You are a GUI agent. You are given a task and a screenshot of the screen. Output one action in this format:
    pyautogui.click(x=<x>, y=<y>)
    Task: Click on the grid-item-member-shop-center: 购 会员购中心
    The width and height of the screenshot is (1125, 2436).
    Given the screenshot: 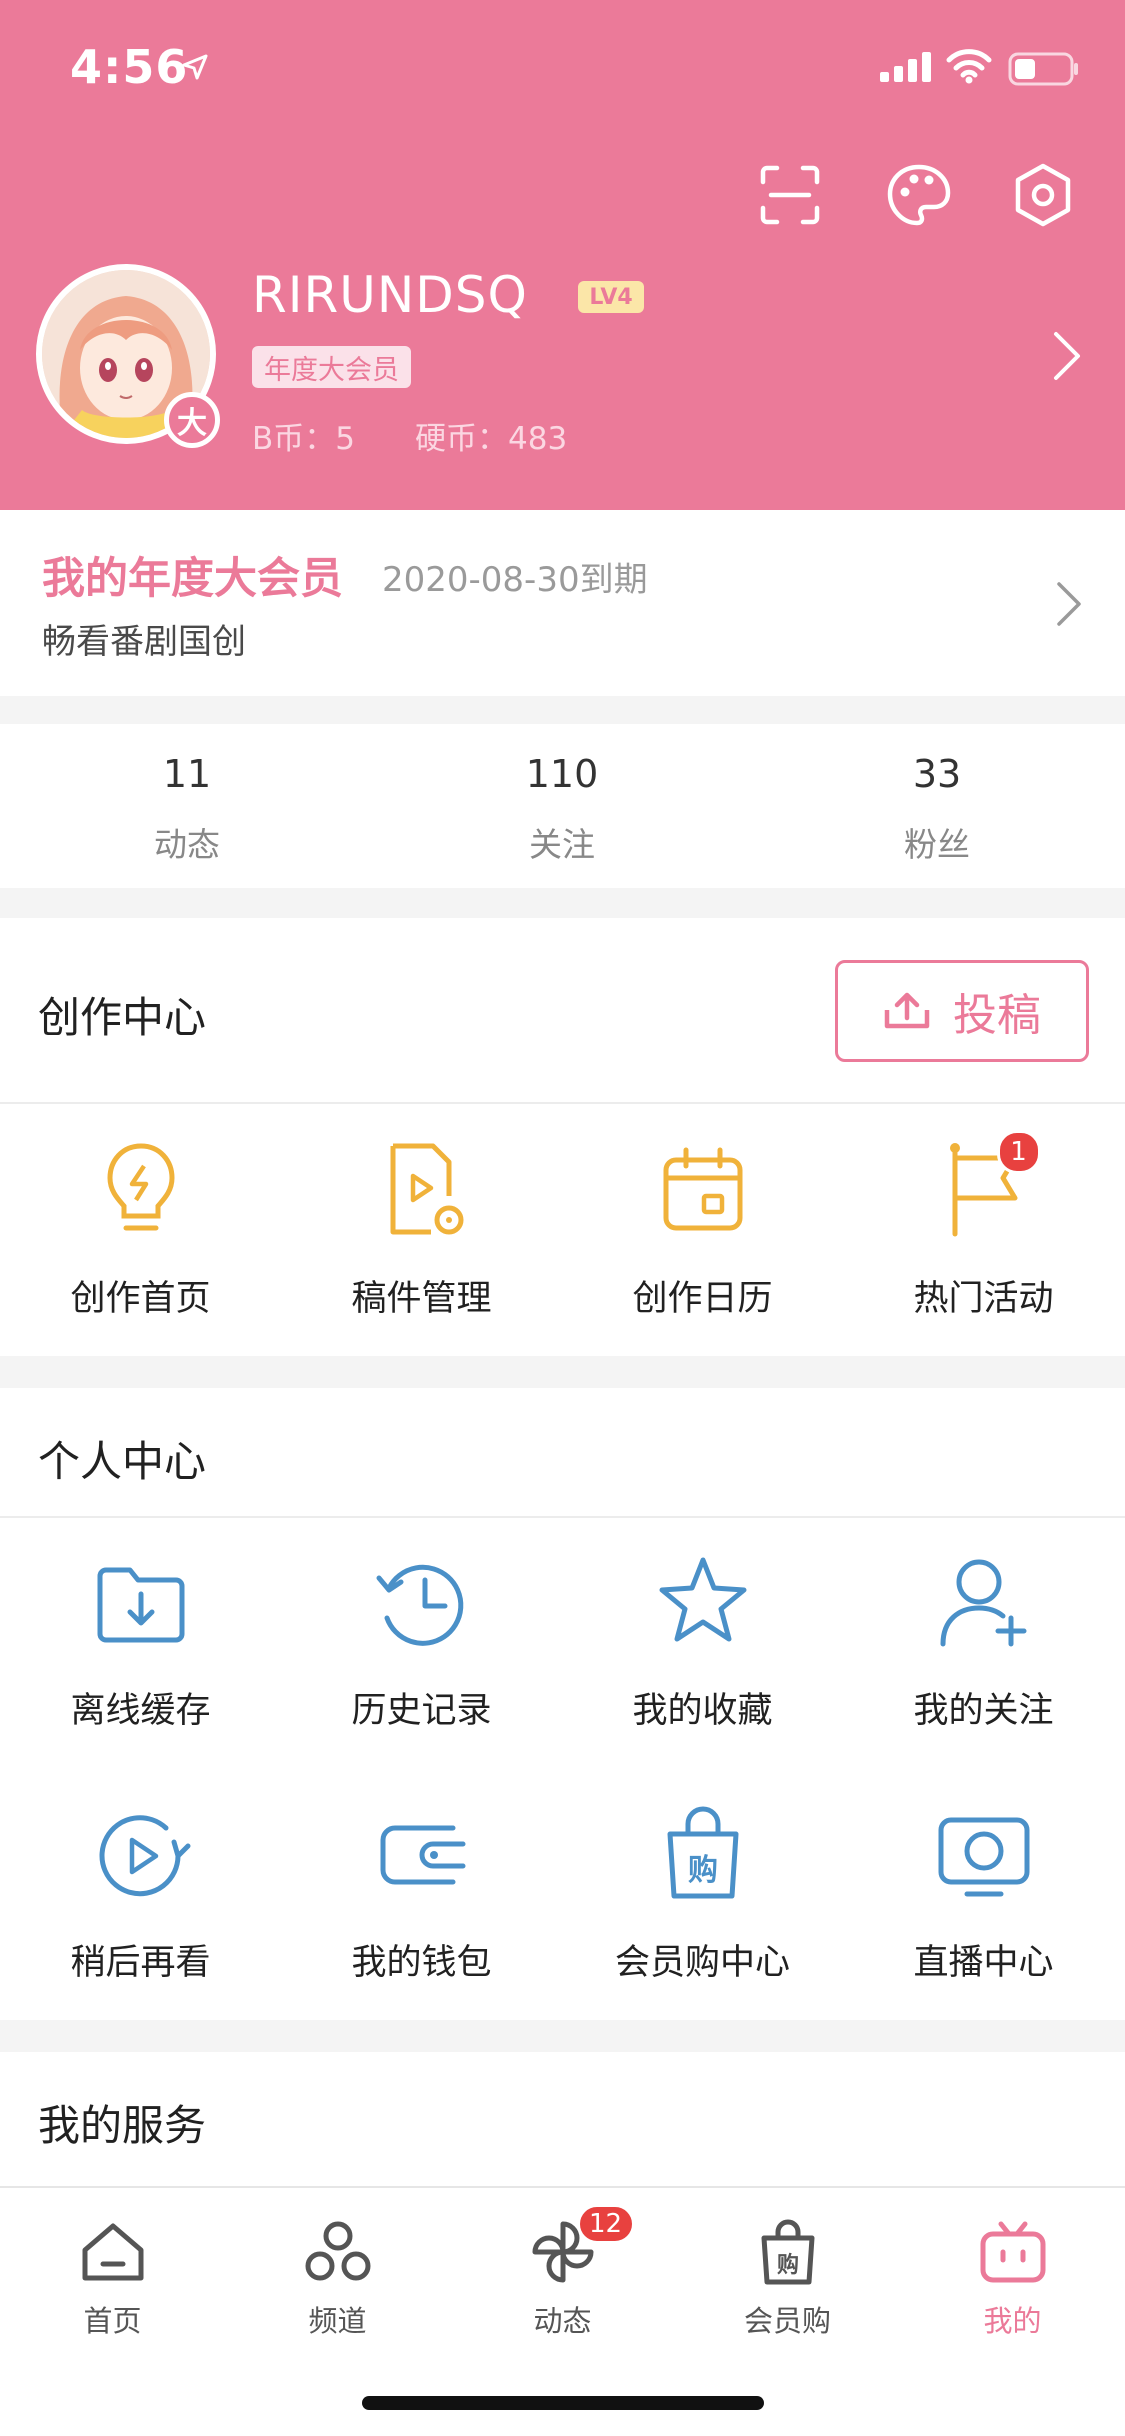 What is the action you would take?
    pyautogui.click(x=702, y=1892)
    